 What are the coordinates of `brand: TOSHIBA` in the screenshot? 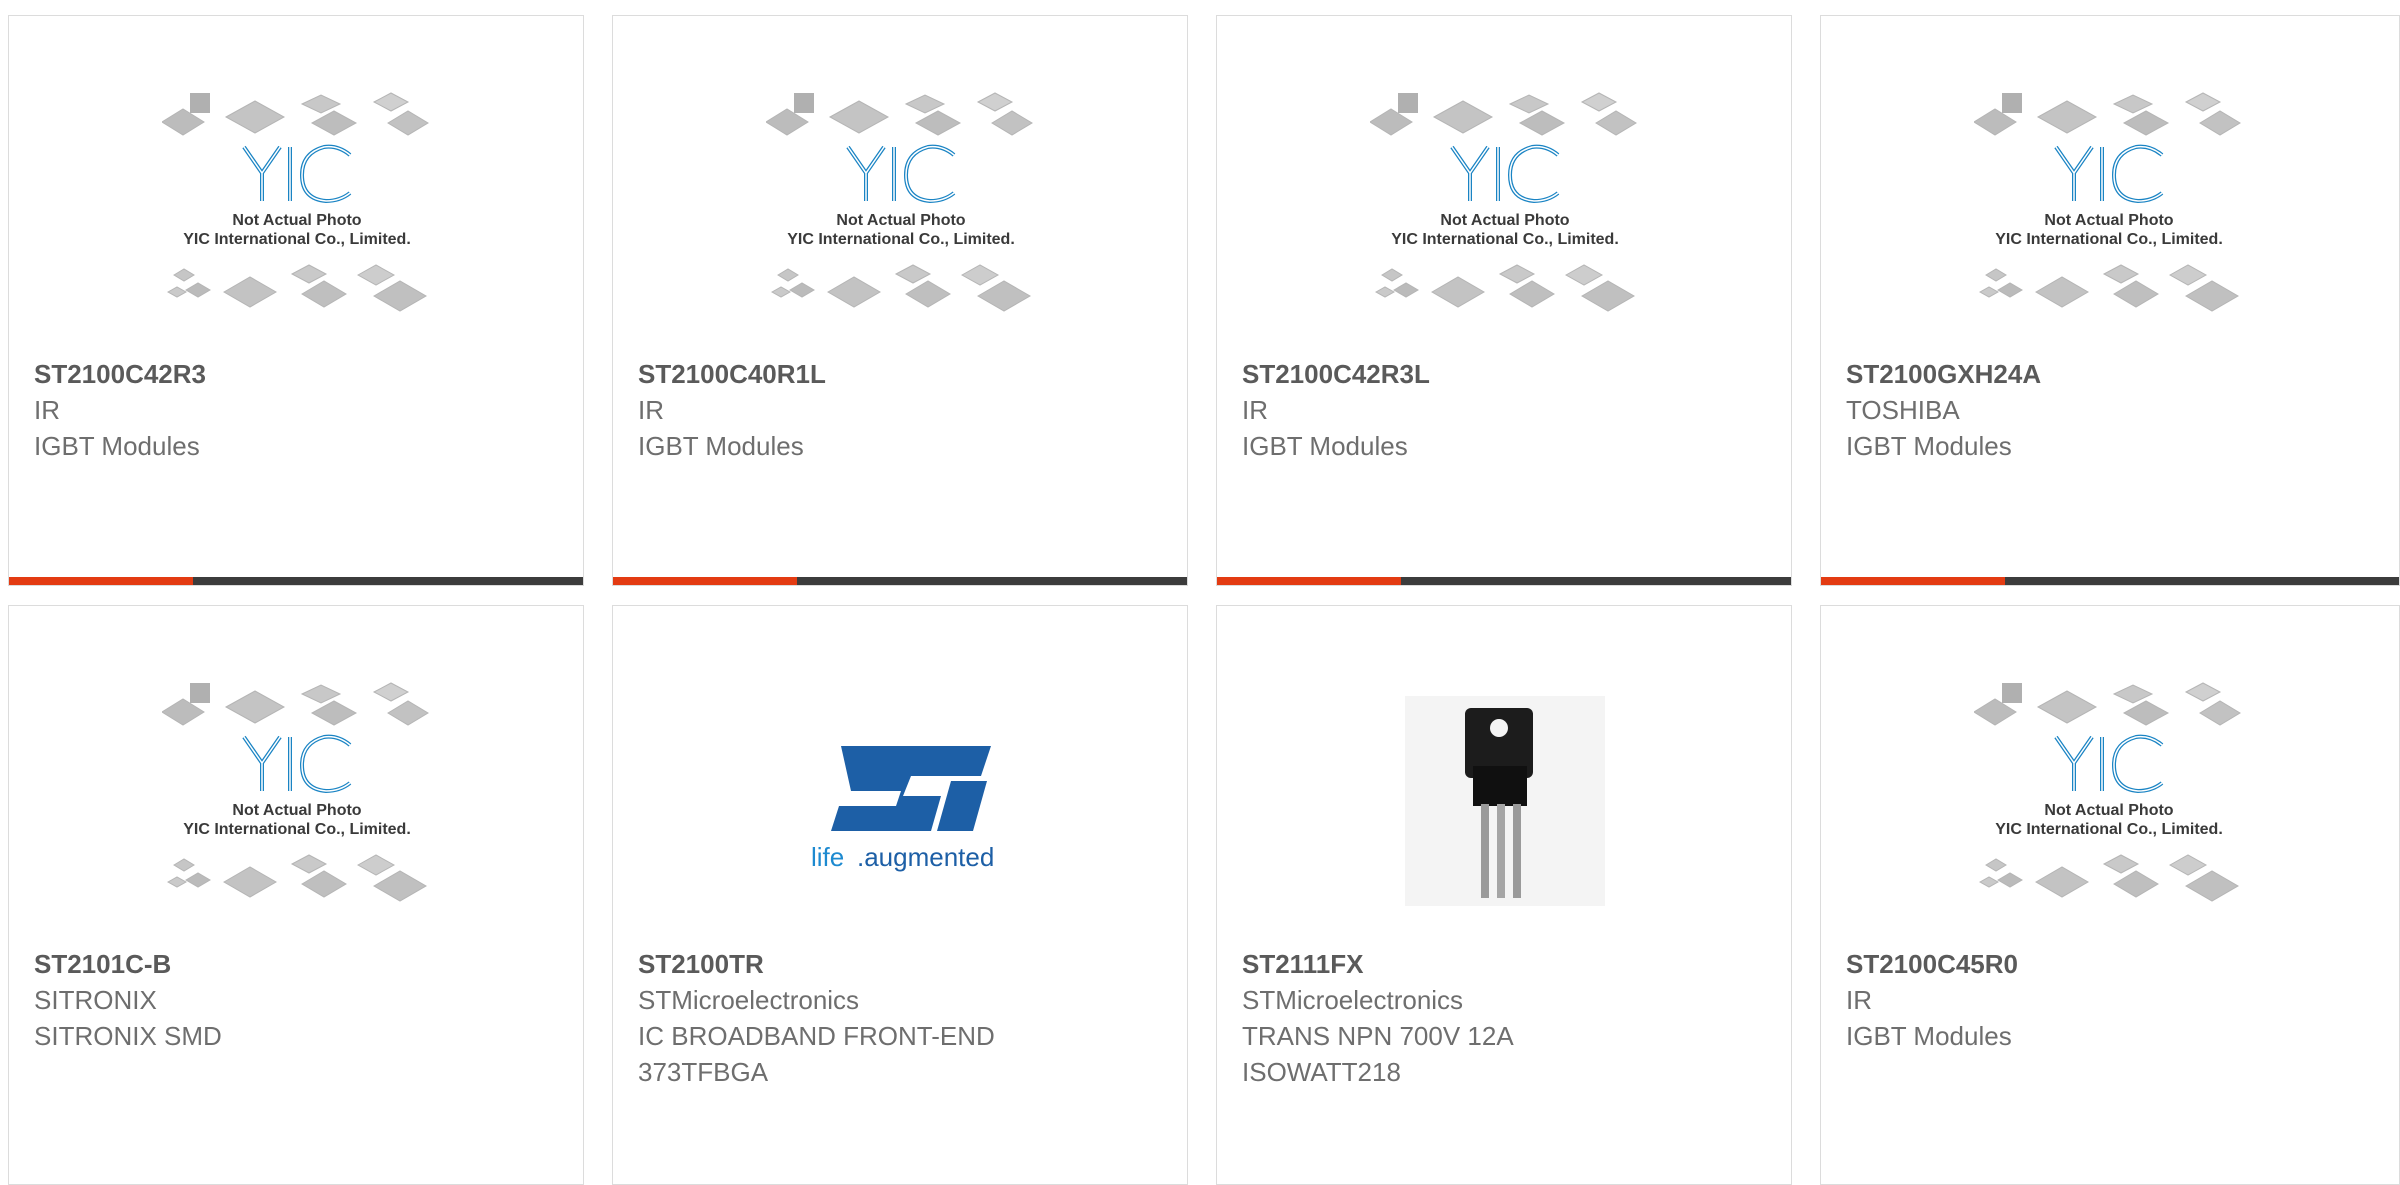 It's located at (1903, 410).